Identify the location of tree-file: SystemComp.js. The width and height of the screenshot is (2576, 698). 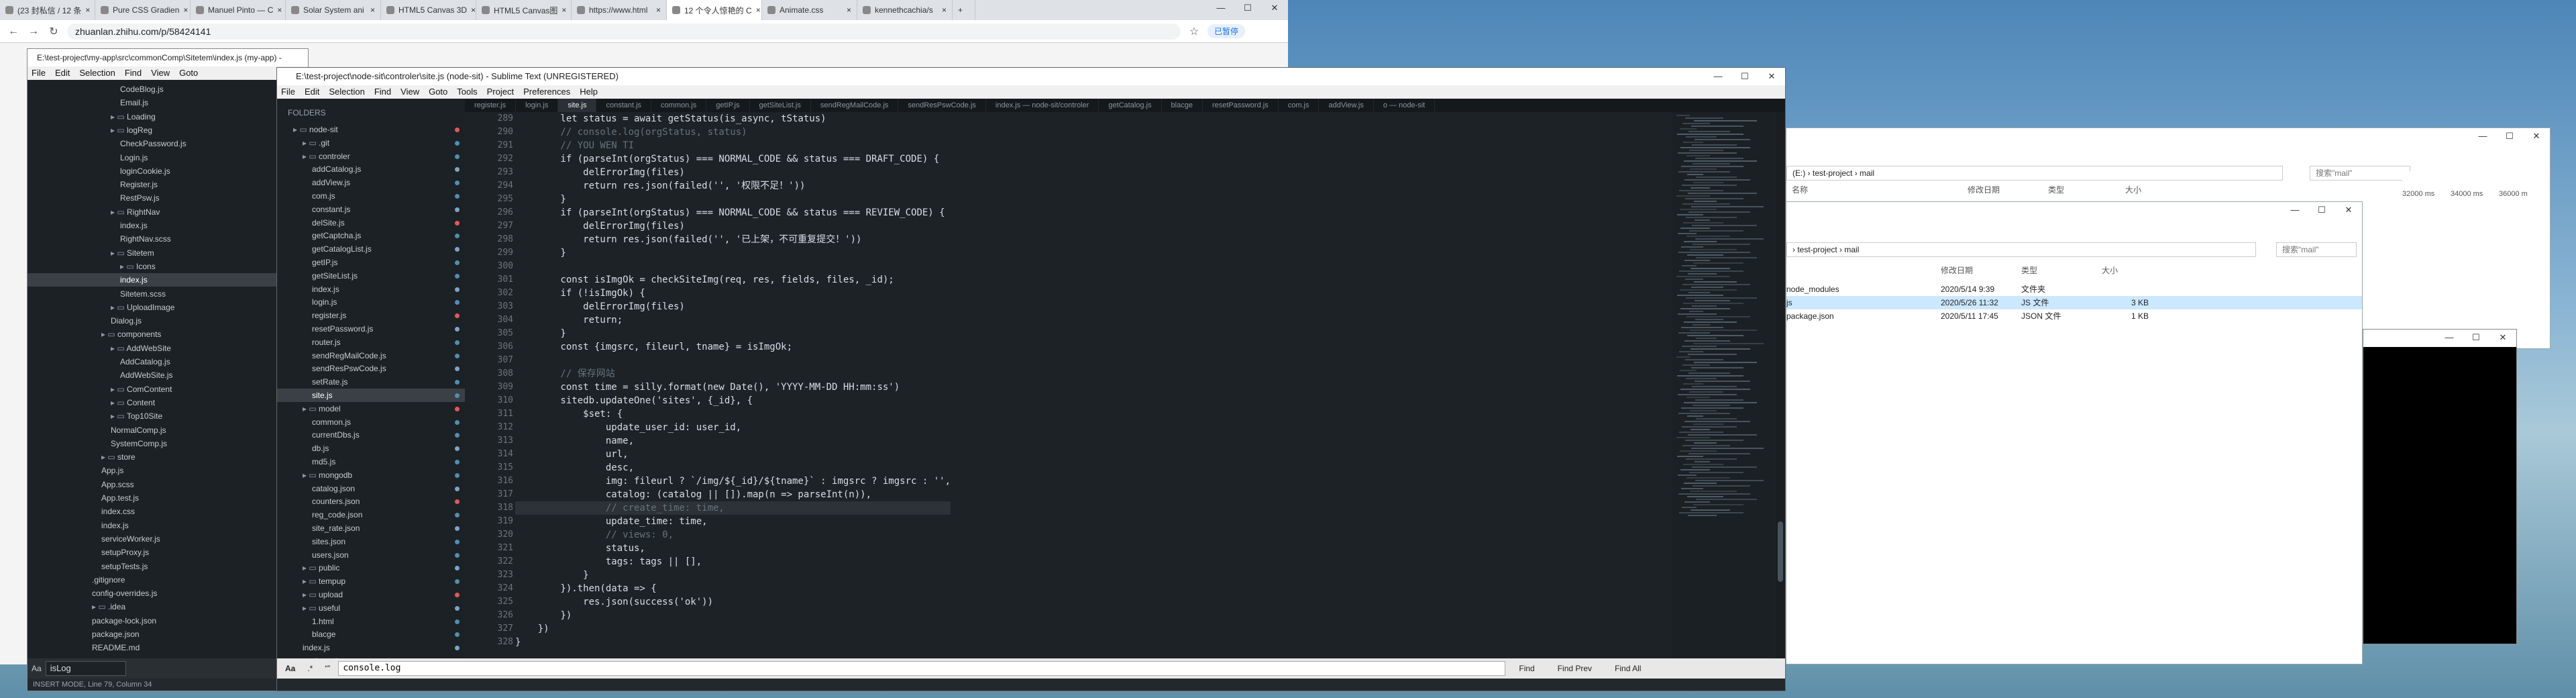
(168, 443).